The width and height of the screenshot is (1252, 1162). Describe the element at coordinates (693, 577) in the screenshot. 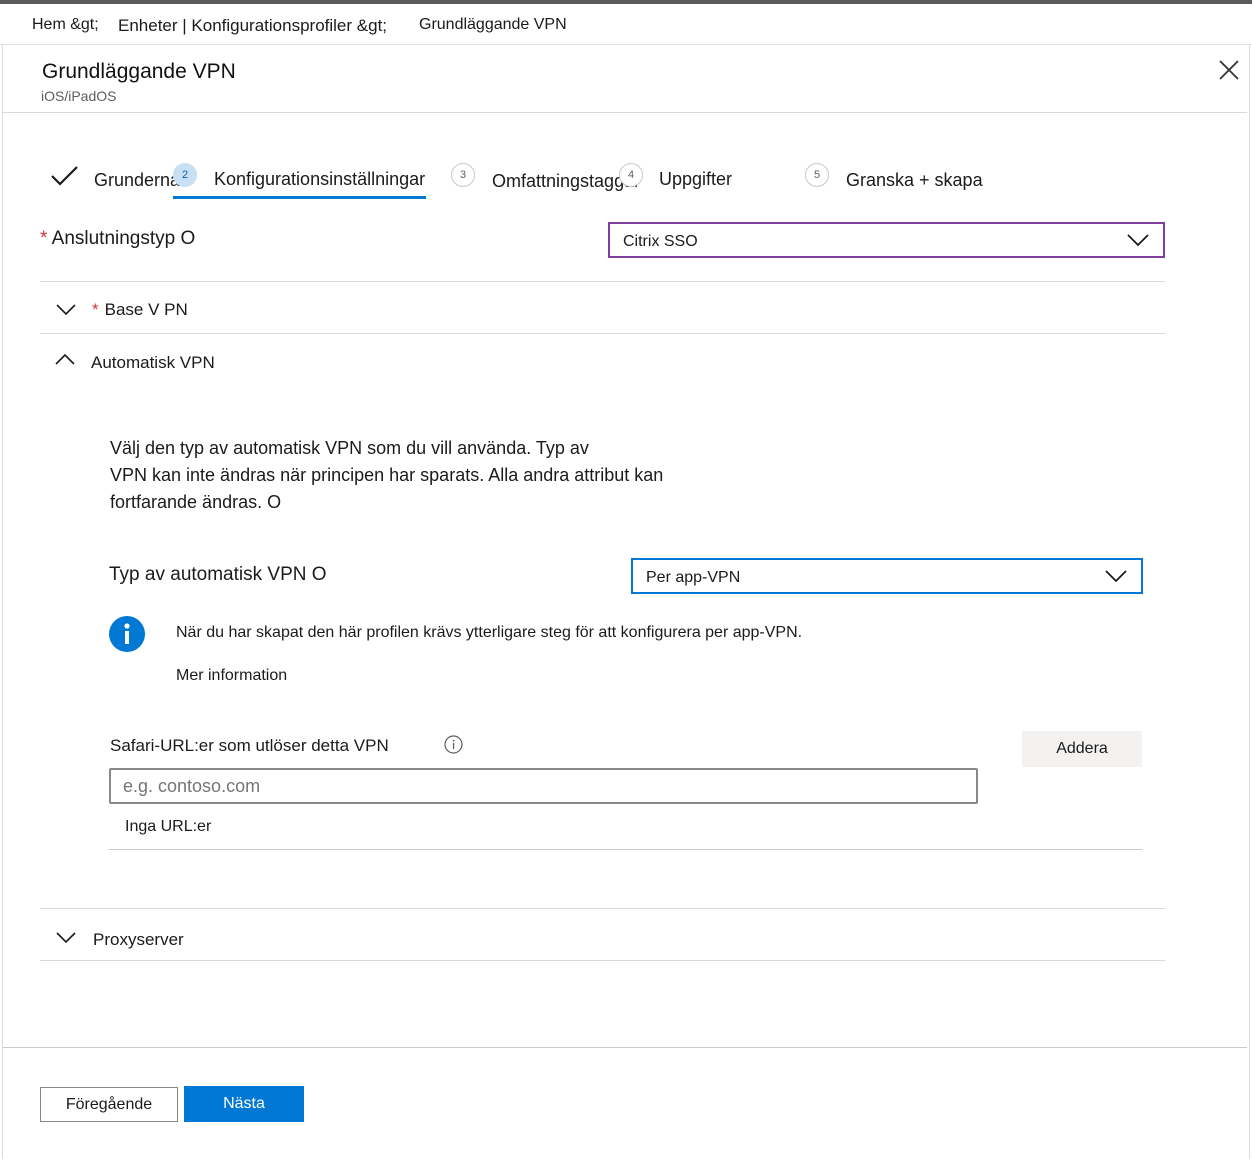

I see `automatic-vpn-type-value: Per app-VPN` at that location.